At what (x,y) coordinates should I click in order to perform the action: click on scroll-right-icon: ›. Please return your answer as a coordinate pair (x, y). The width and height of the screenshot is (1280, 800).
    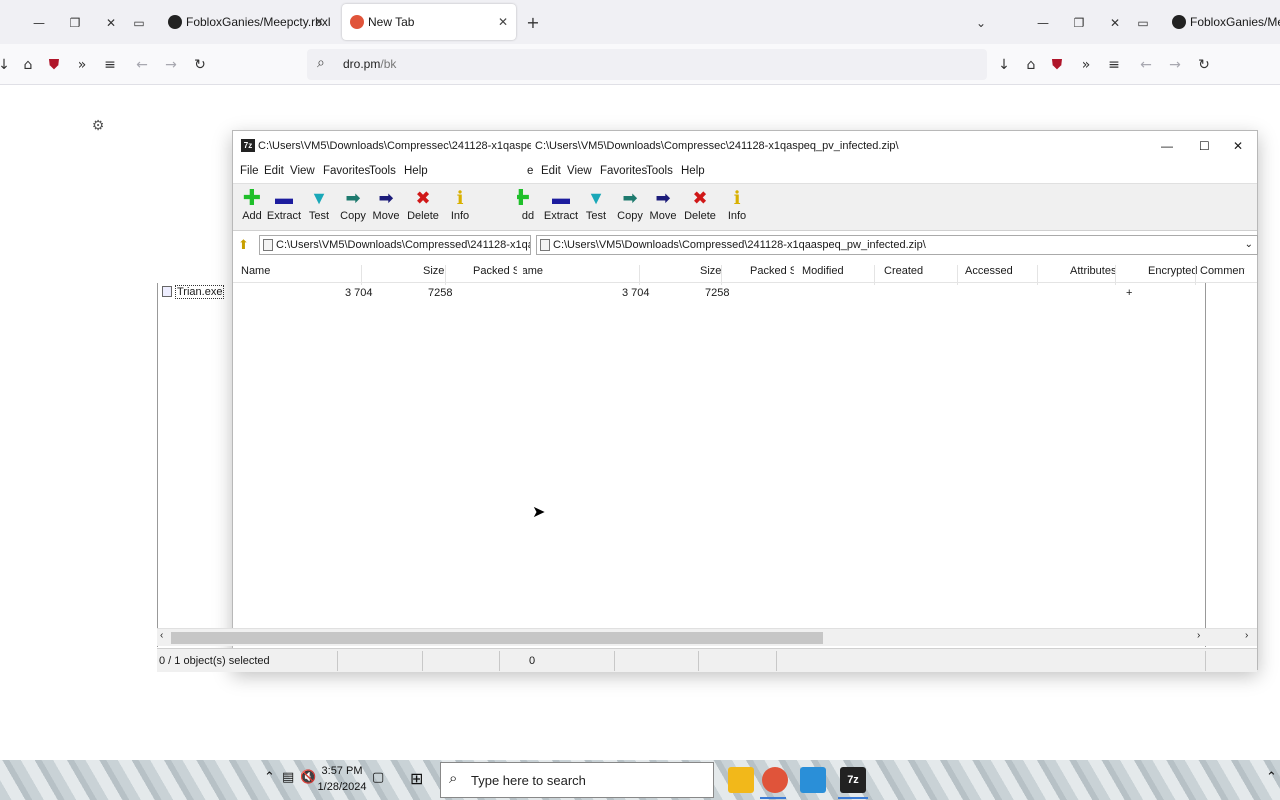
    Looking at the image, I should click on (1198, 635).